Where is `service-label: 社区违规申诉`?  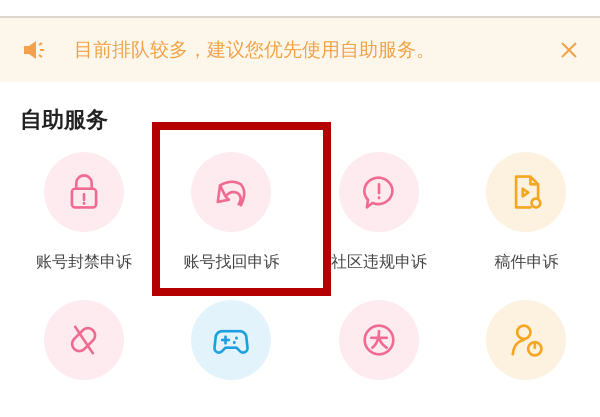 service-label: 社区违规申诉 is located at coordinates (378, 262).